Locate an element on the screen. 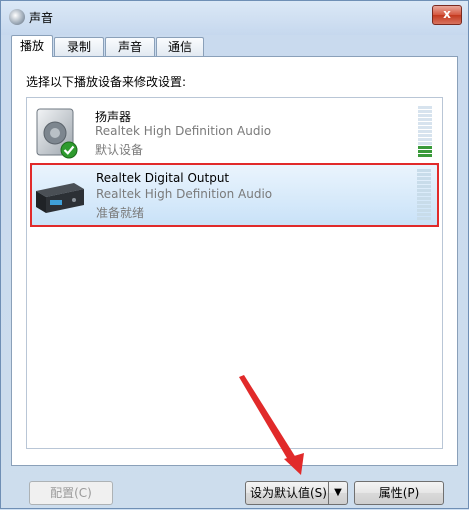 This screenshot has width=469, height=510. tab-sounds: 声音 is located at coordinates (130, 46).